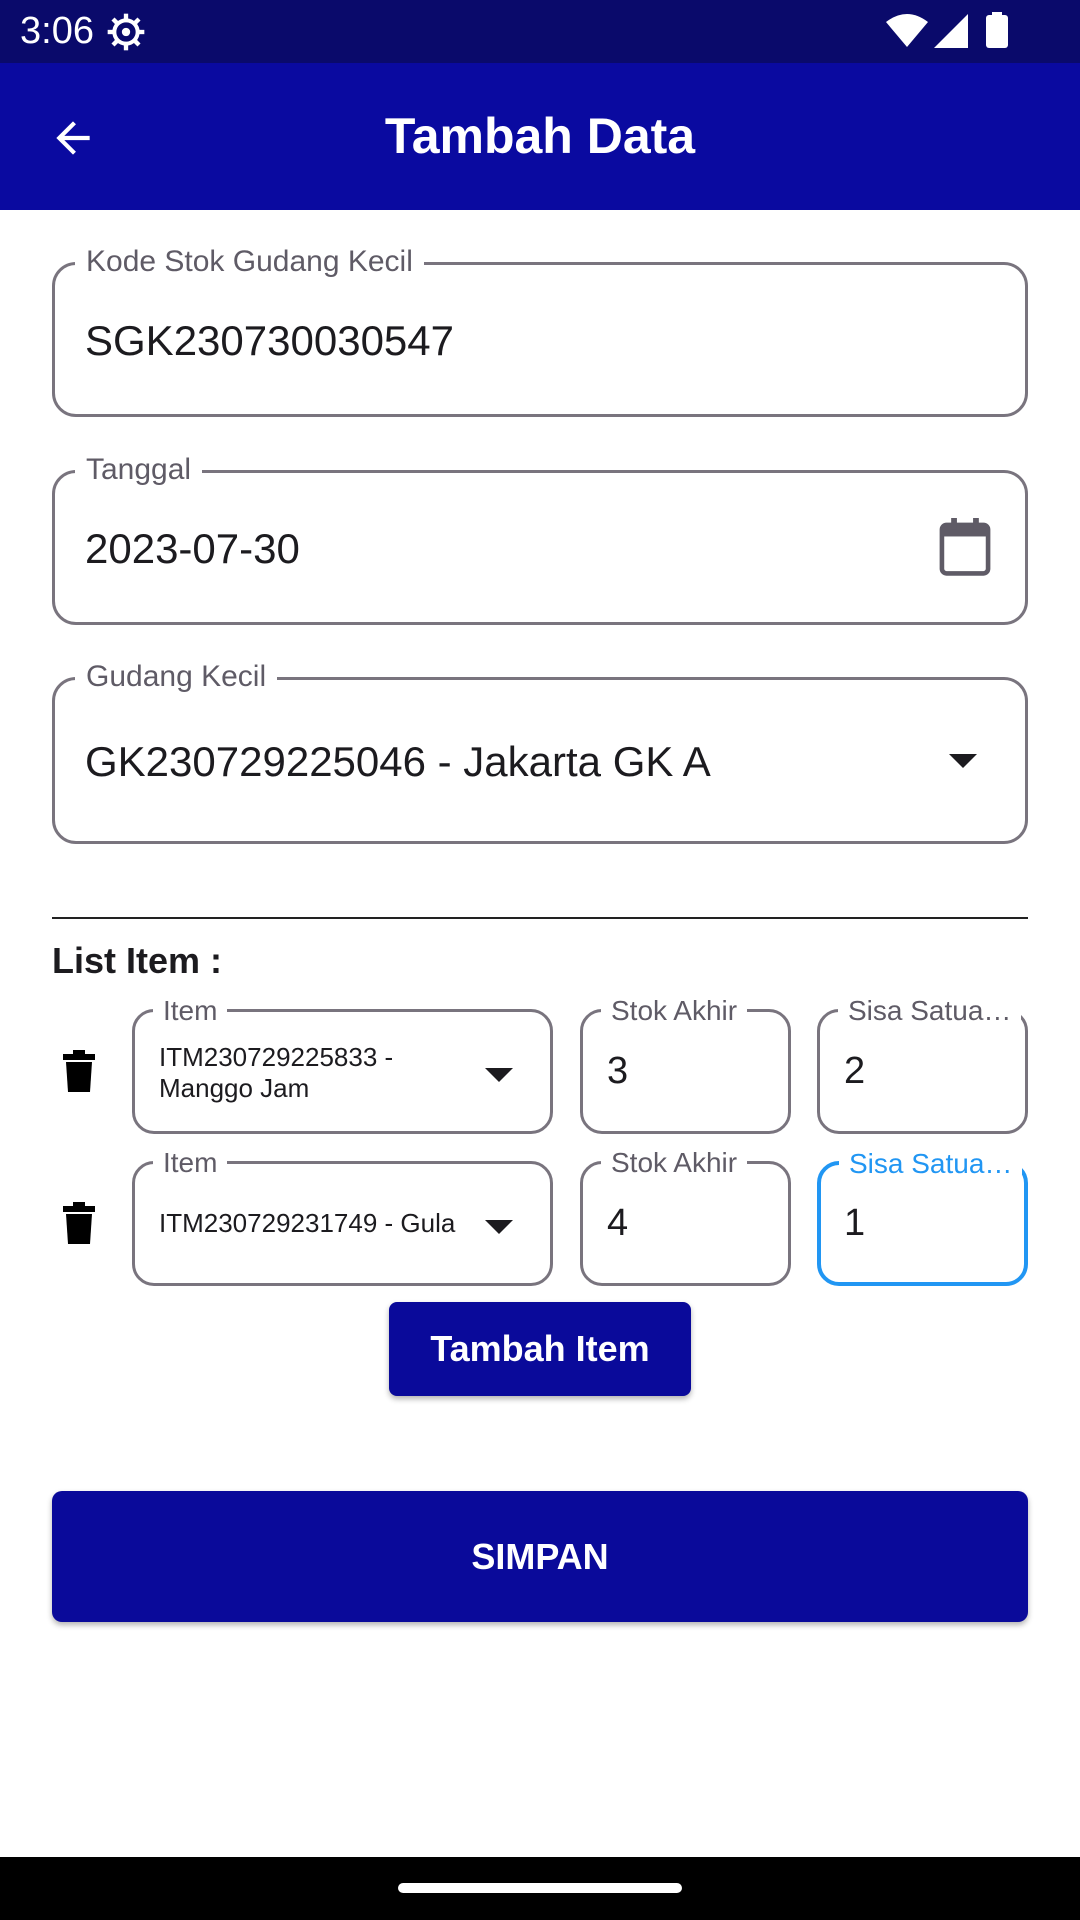  Describe the element at coordinates (176, 677) in the screenshot. I see `gudang-kecil-label: Gudang Kecil` at that location.